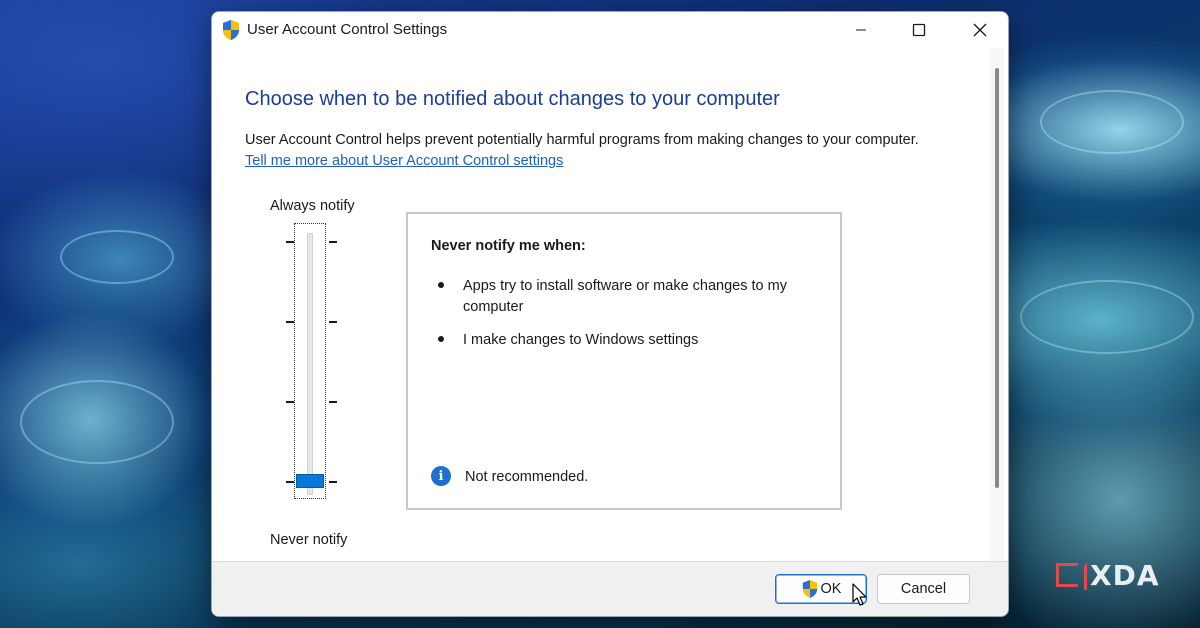 The width and height of the screenshot is (1200, 628). What do you see at coordinates (347, 29) in the screenshot?
I see `window-title: User Account Control Settings` at bounding box center [347, 29].